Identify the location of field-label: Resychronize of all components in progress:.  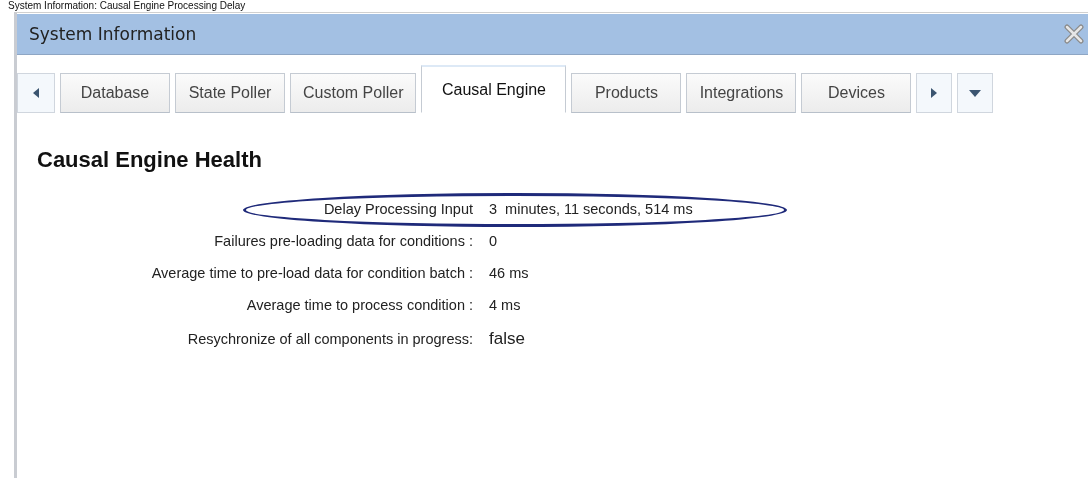
(329, 339).